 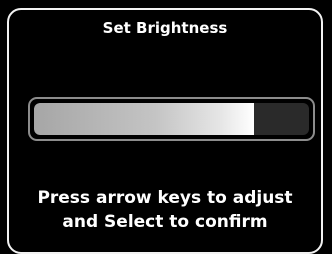 What do you see at coordinates (165, 28) in the screenshot?
I see `dialog-title: Set Brightness` at bounding box center [165, 28].